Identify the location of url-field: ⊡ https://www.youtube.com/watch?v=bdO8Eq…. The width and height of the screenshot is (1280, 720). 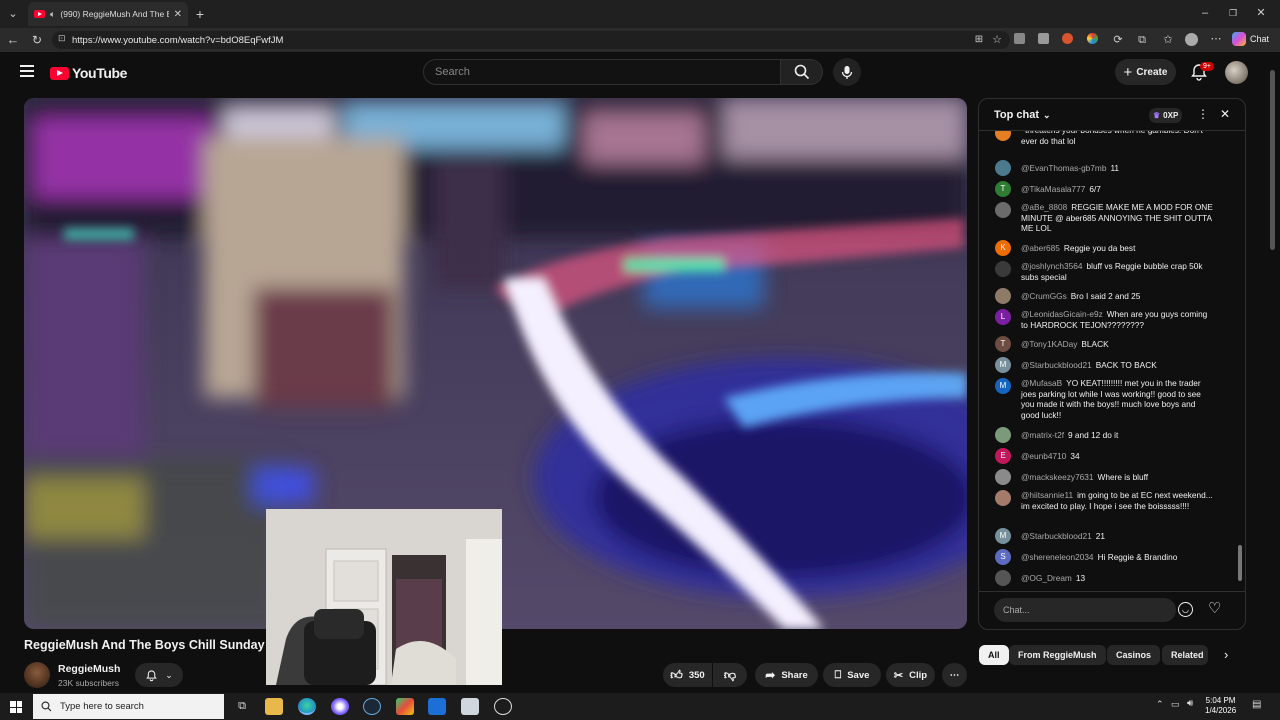
(531, 40).